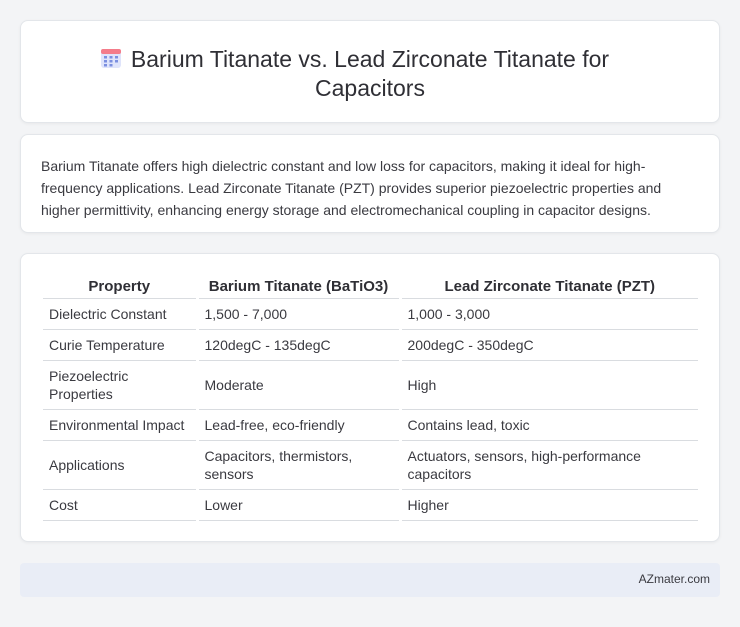 The width and height of the screenshot is (740, 627). Describe the element at coordinates (120, 385) in the screenshot. I see `table-cell: Piezoelectric Properties` at that location.